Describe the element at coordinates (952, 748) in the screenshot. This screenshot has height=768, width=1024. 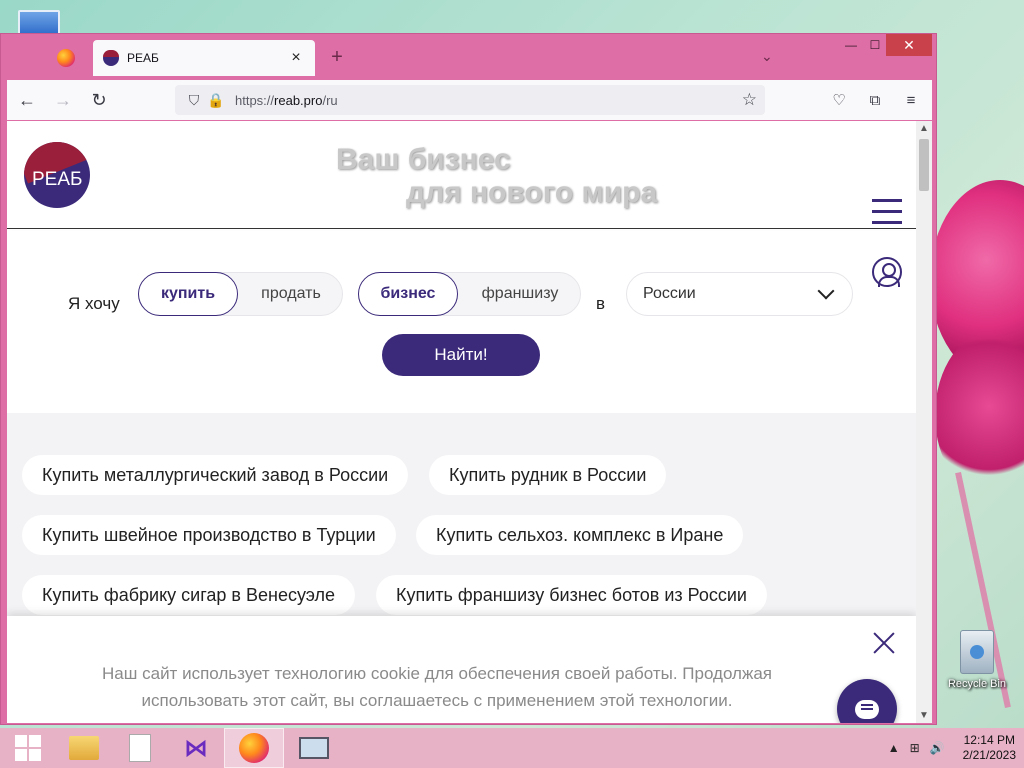
I see `system-tray: ▲ ⊞ 🔊 12:14 PM 2/21/2023` at that location.